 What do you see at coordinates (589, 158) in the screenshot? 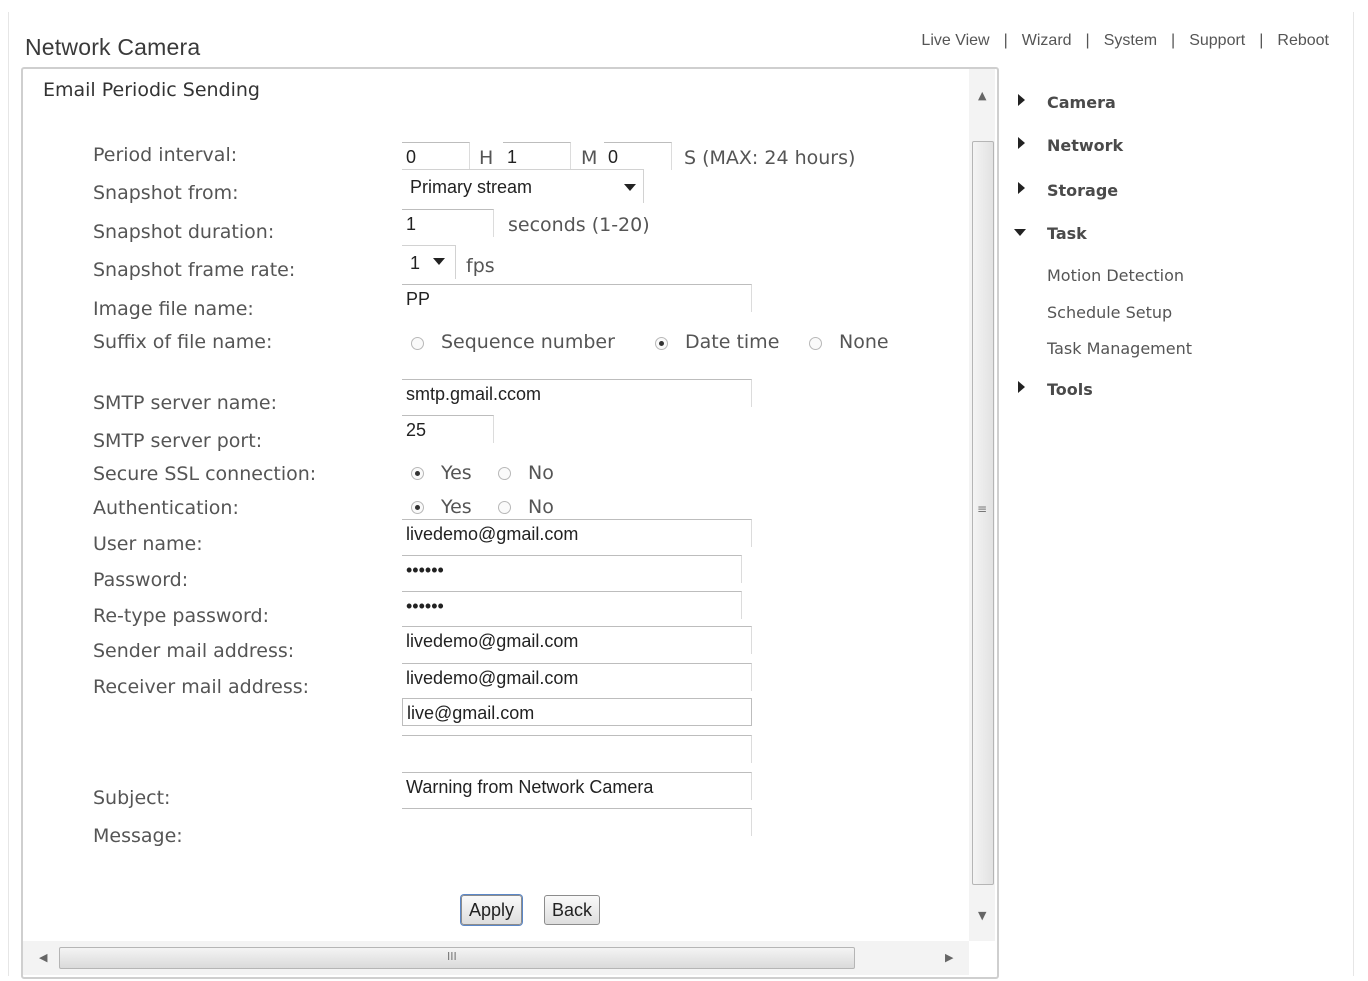
I see `minutes-unit: M` at bounding box center [589, 158].